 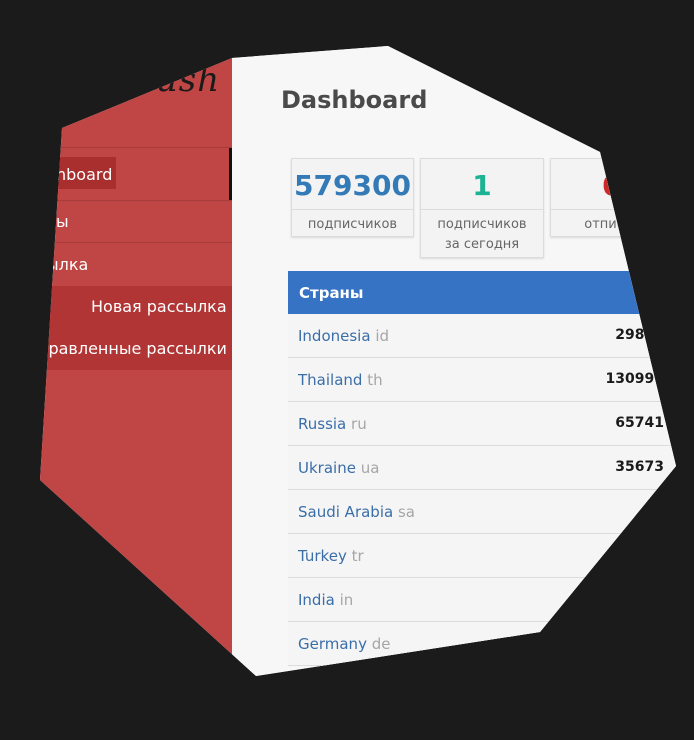 What do you see at coordinates (482, 468) in the screenshot?
I see `table-row: Ukraine ua 35673` at bounding box center [482, 468].